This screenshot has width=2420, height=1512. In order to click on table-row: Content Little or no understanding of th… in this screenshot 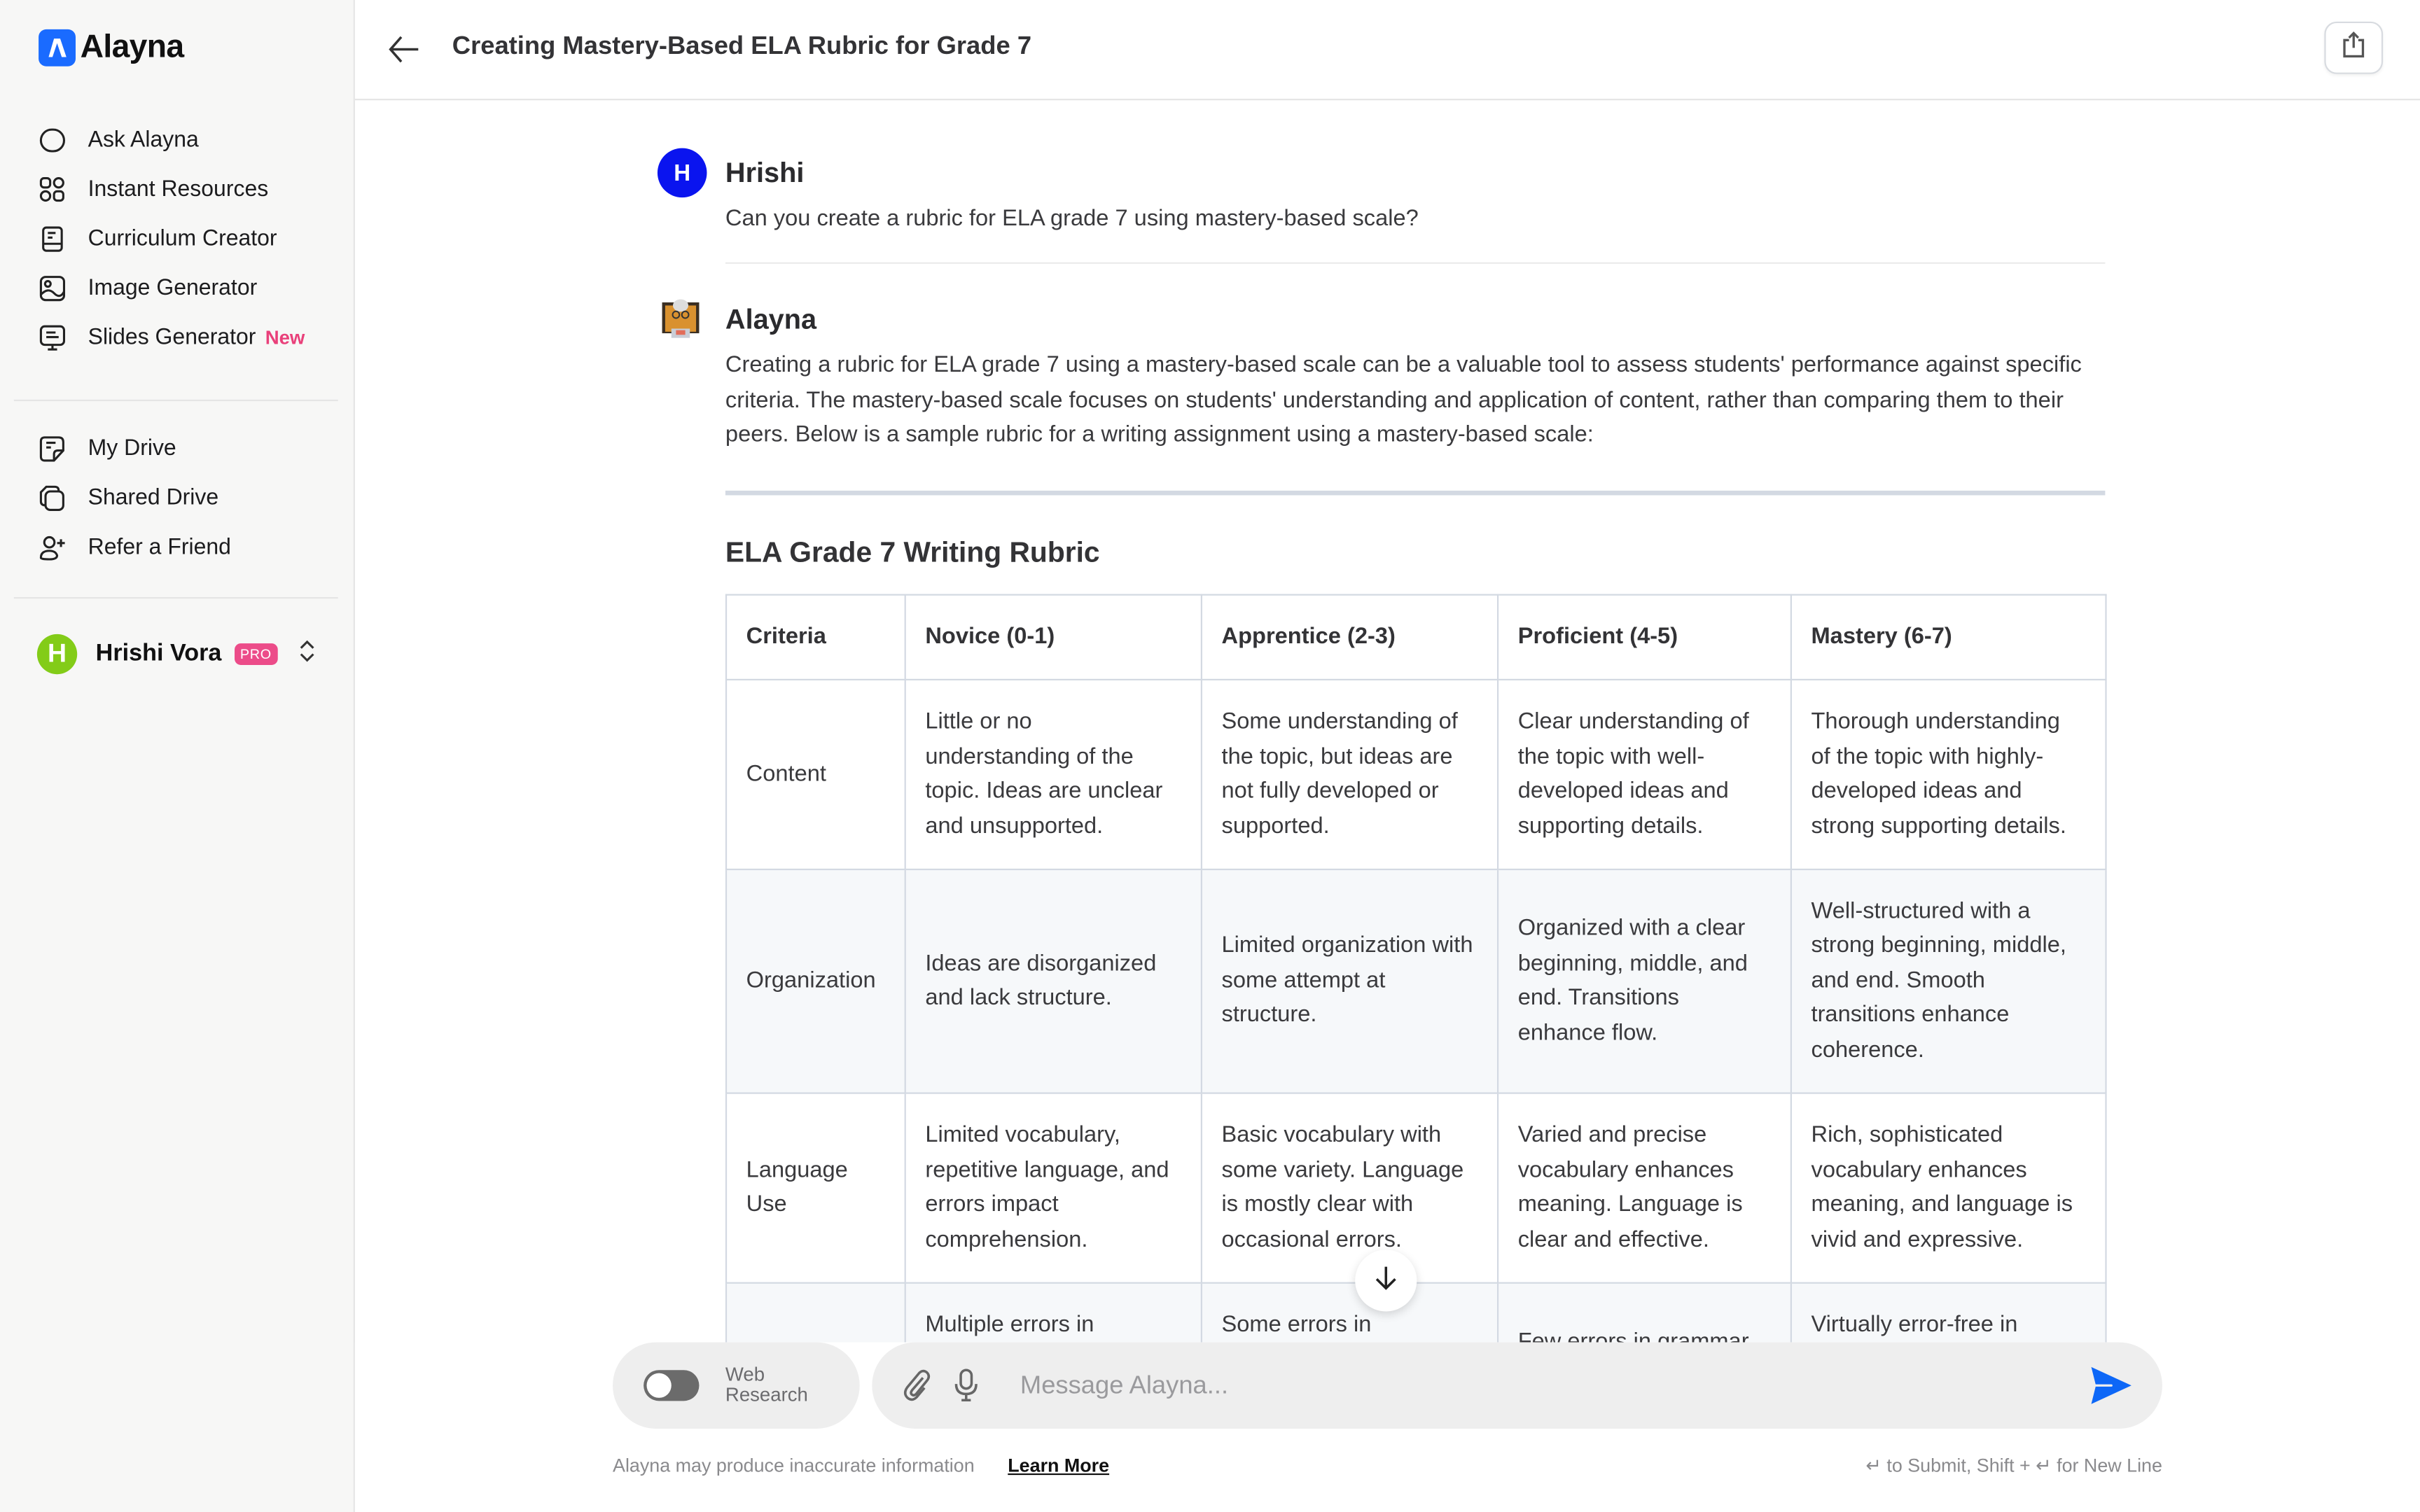, I will do `click(1415, 774)`.